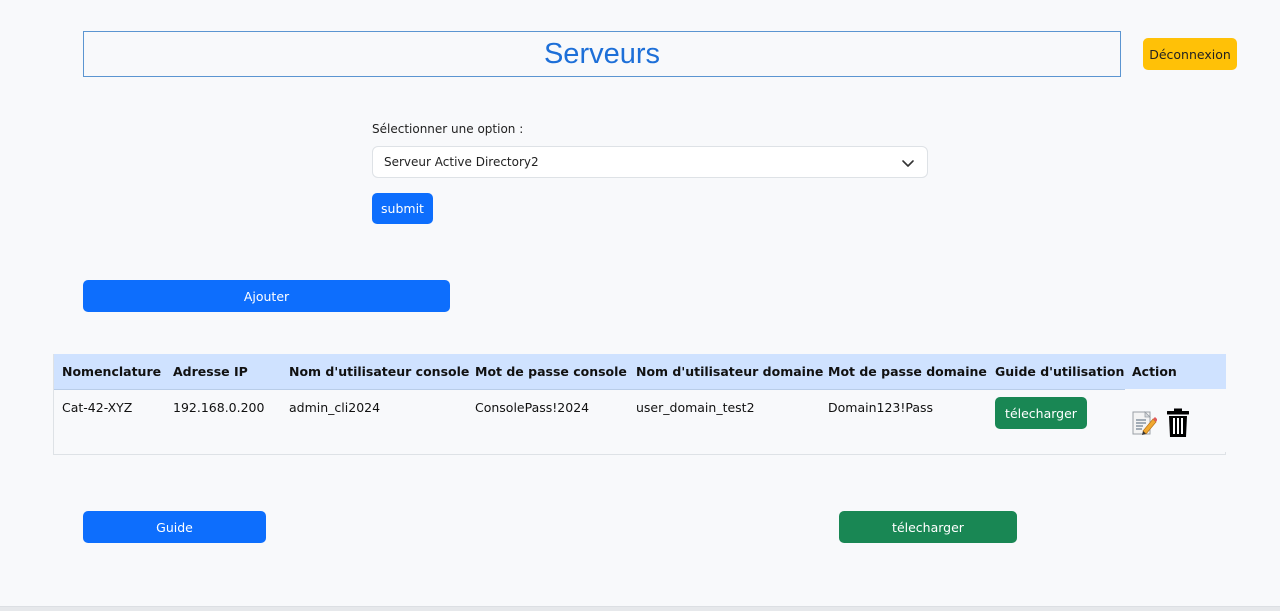  Describe the element at coordinates (266, 296) in the screenshot. I see `add-button: Ajouter` at that location.